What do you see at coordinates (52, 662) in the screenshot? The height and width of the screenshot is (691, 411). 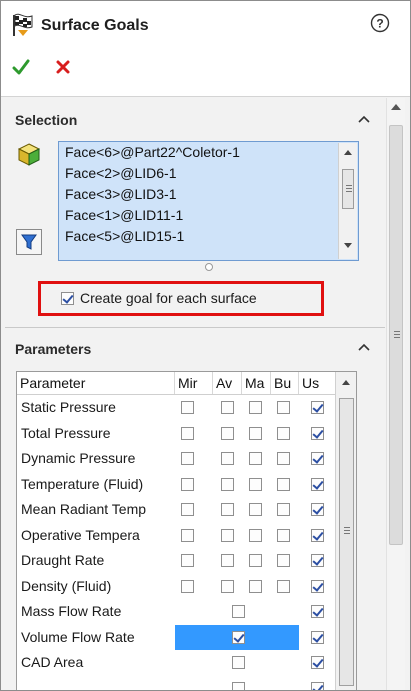 I see `parameter-name: CAD Area` at bounding box center [52, 662].